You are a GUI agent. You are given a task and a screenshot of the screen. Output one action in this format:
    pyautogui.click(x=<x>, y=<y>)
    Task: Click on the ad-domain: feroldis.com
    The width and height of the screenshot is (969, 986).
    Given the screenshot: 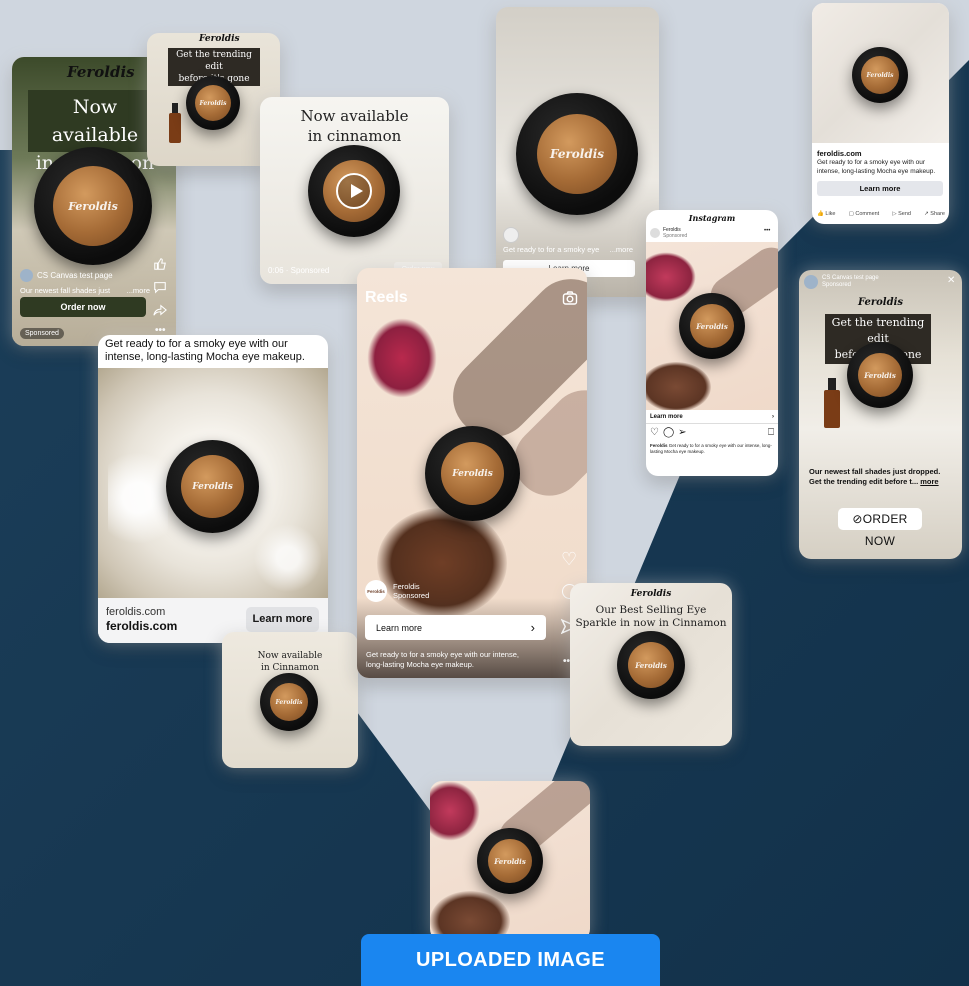 What is the action you would take?
    pyautogui.click(x=839, y=153)
    